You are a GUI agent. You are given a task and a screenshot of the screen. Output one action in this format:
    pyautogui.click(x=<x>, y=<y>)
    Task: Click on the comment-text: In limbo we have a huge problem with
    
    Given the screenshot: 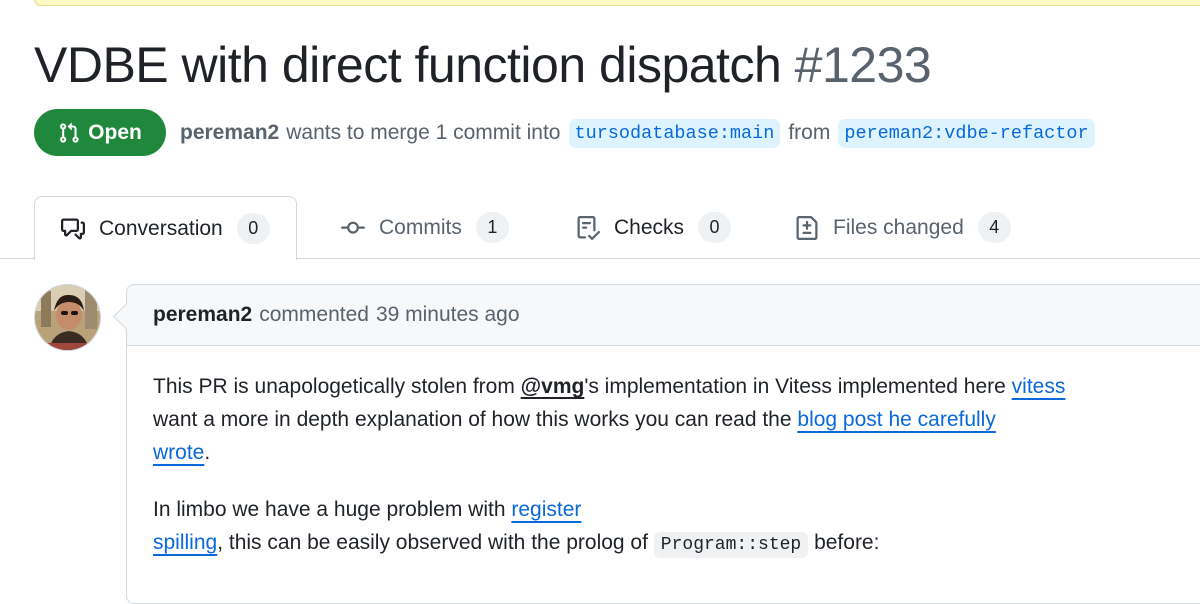 What is the action you would take?
    pyautogui.click(x=332, y=509)
    